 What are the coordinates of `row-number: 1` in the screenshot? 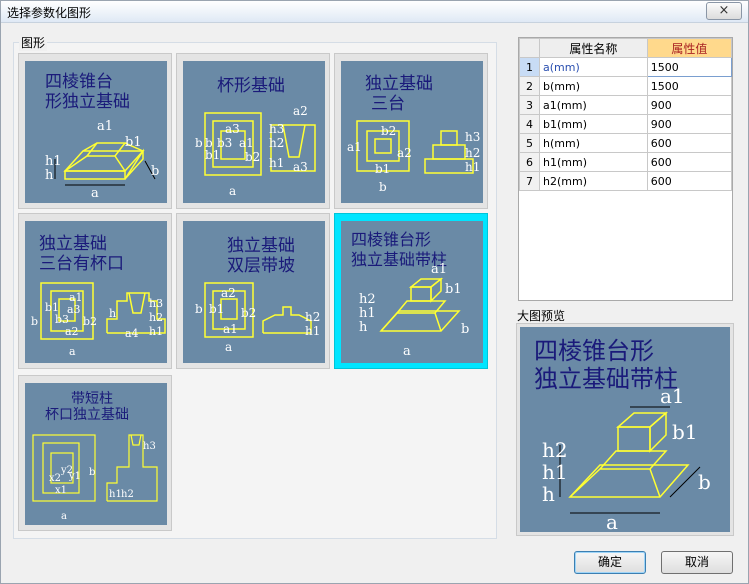 It's located at (529, 67).